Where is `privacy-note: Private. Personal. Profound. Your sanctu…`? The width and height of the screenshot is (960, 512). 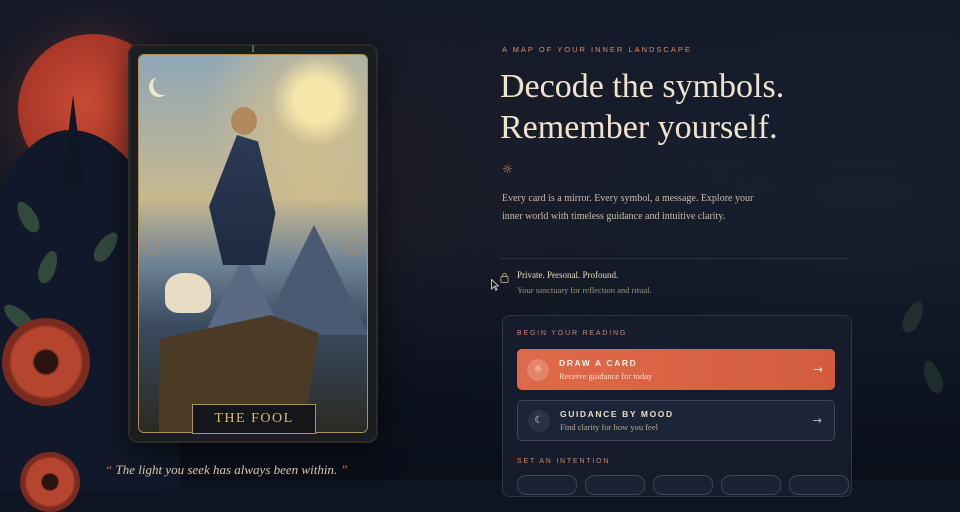 privacy-note: Private. Personal. Profound. Your sanctu… is located at coordinates (576, 282).